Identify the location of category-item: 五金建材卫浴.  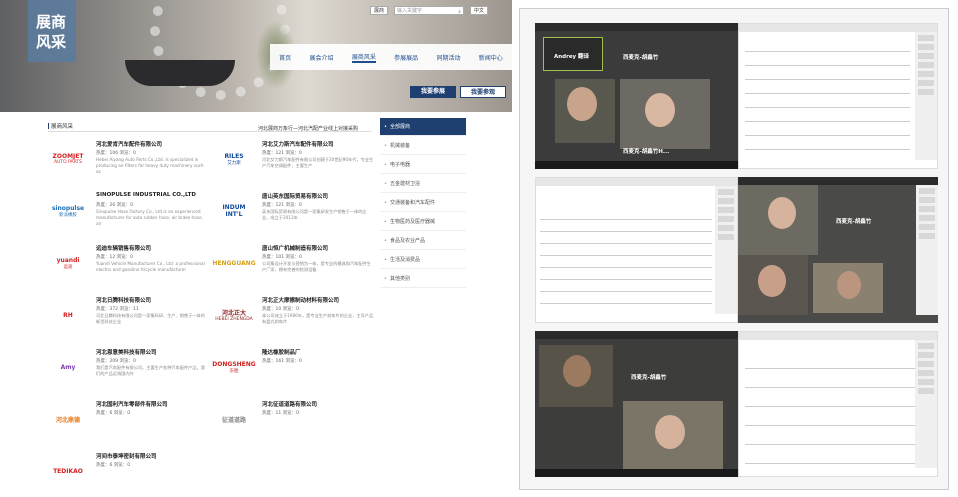
(423, 184).